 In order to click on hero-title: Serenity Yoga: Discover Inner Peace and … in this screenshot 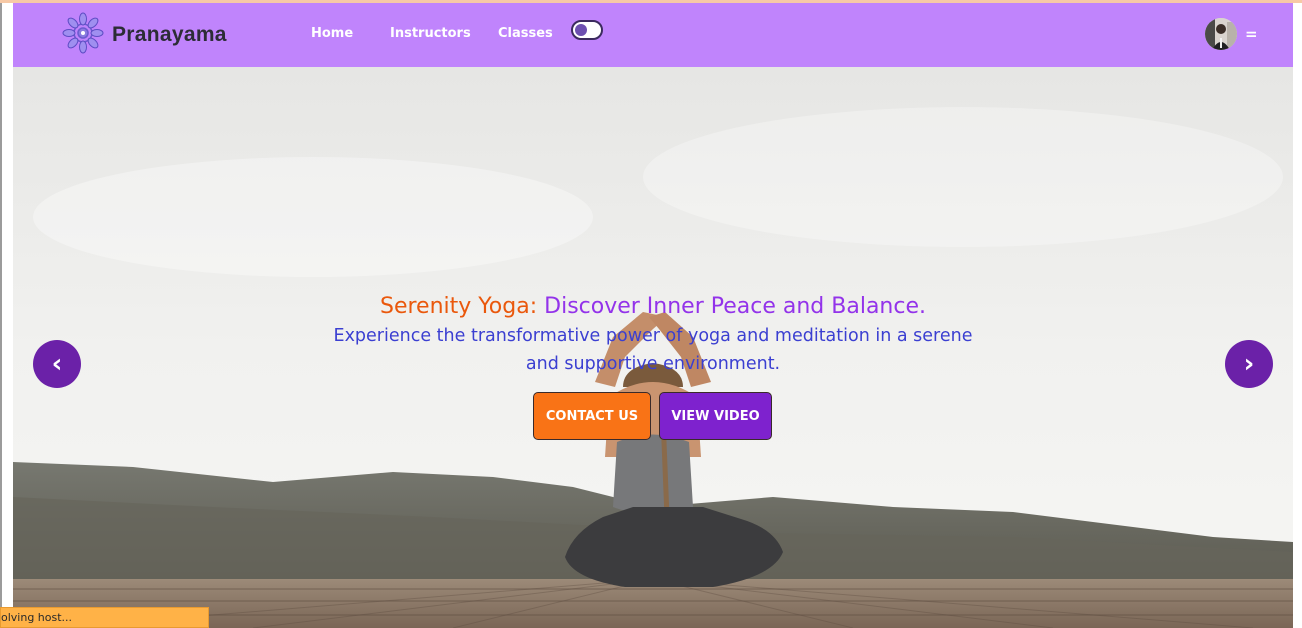, I will do `click(653, 307)`.